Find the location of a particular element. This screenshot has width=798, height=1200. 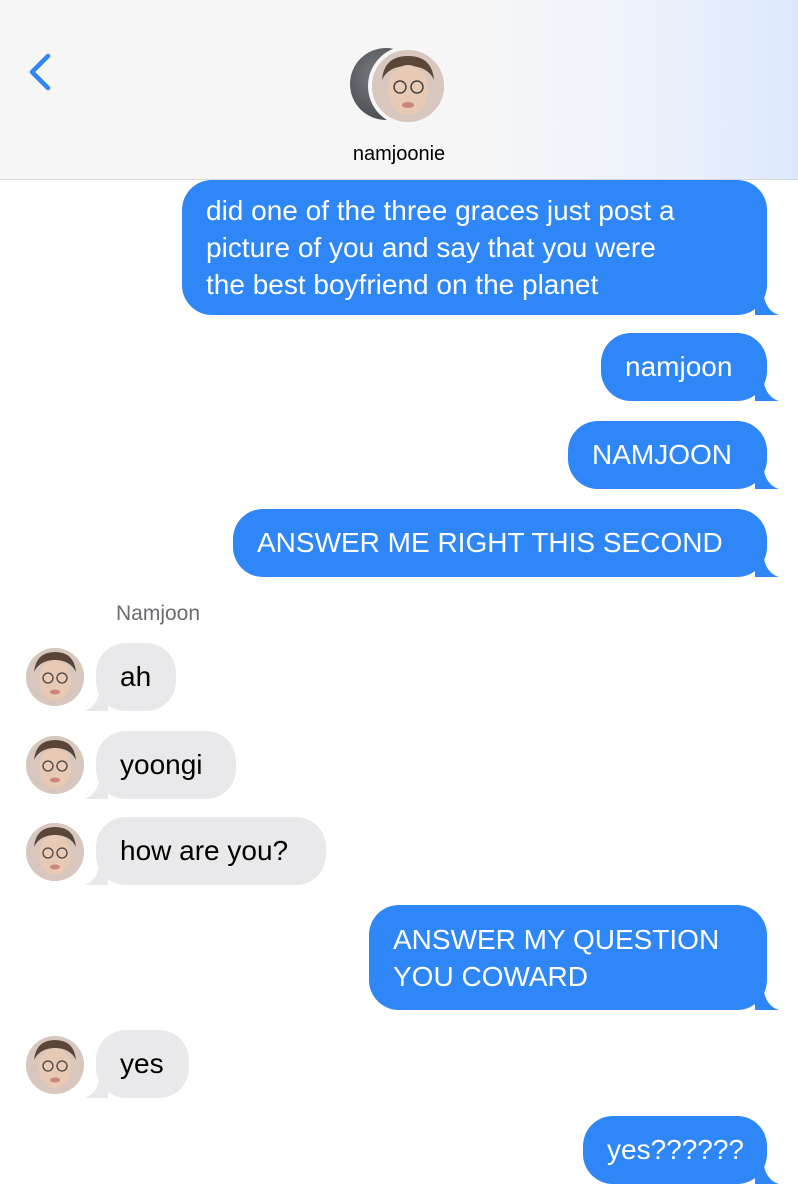

outgoing-message-bubble: yes?????? is located at coordinates (681, 1150).